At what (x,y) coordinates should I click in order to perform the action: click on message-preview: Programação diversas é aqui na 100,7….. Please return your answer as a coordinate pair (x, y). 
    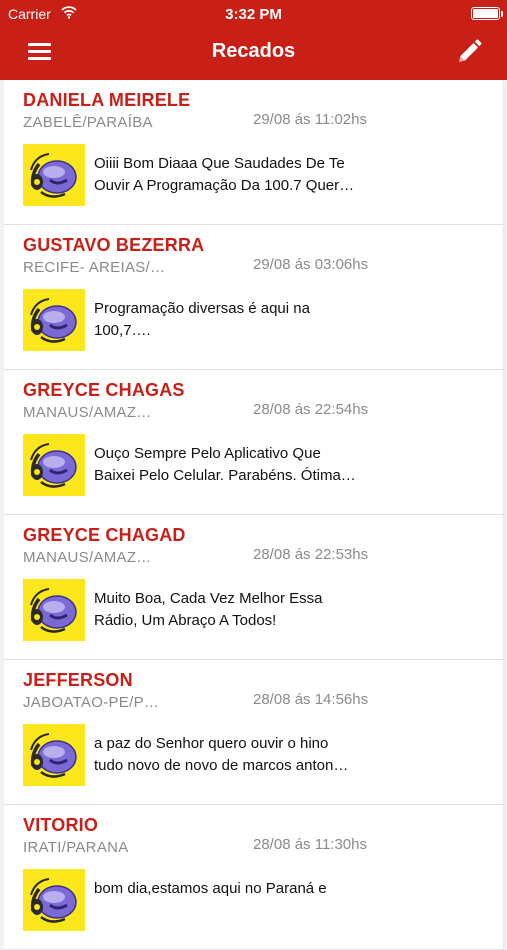
    Looking at the image, I should click on (202, 319).